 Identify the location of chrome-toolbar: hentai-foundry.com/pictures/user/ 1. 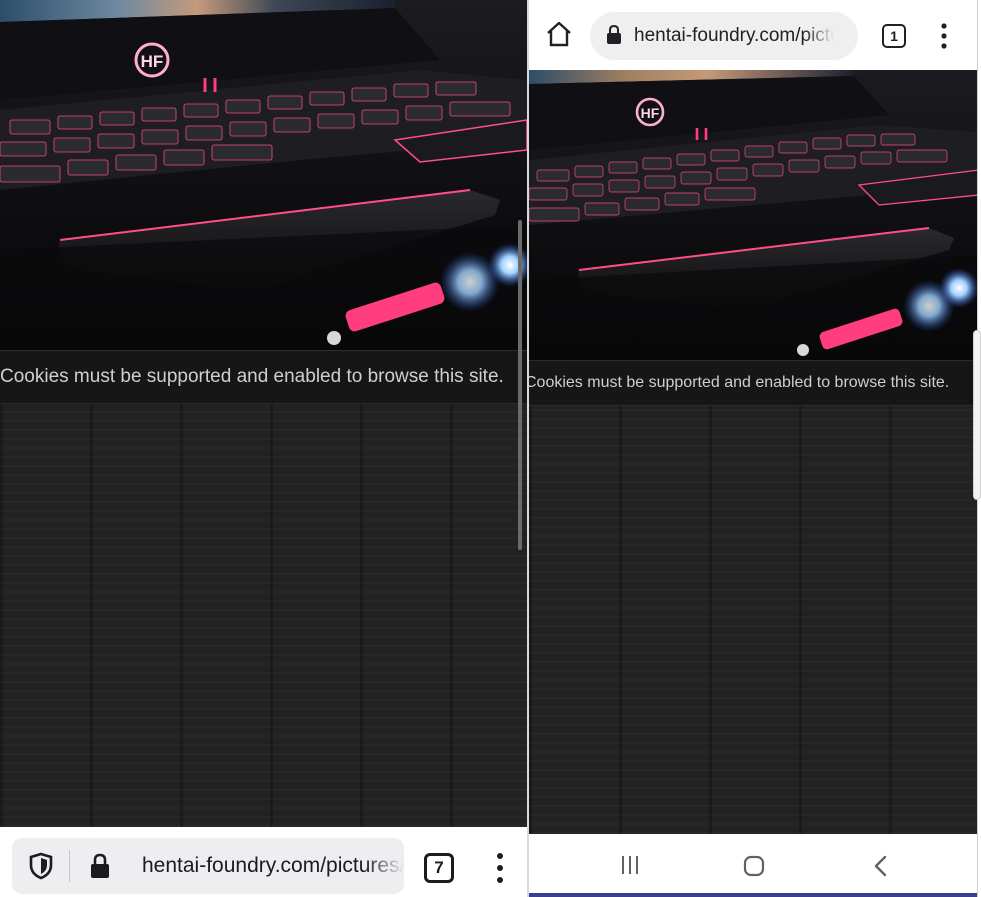
(753, 35).